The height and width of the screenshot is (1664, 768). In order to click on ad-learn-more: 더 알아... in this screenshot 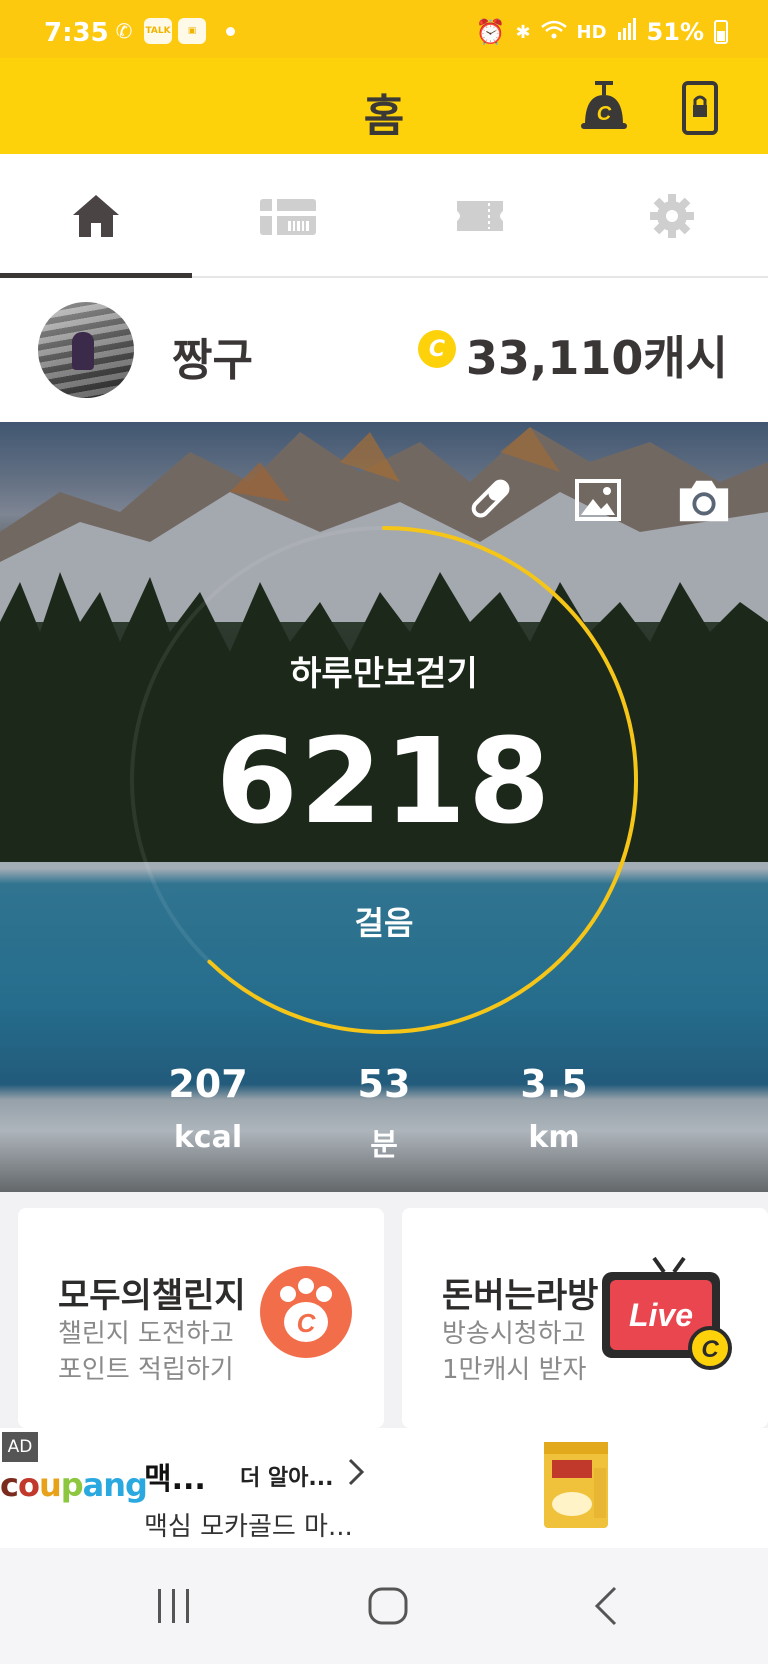, I will do `click(286, 1476)`.